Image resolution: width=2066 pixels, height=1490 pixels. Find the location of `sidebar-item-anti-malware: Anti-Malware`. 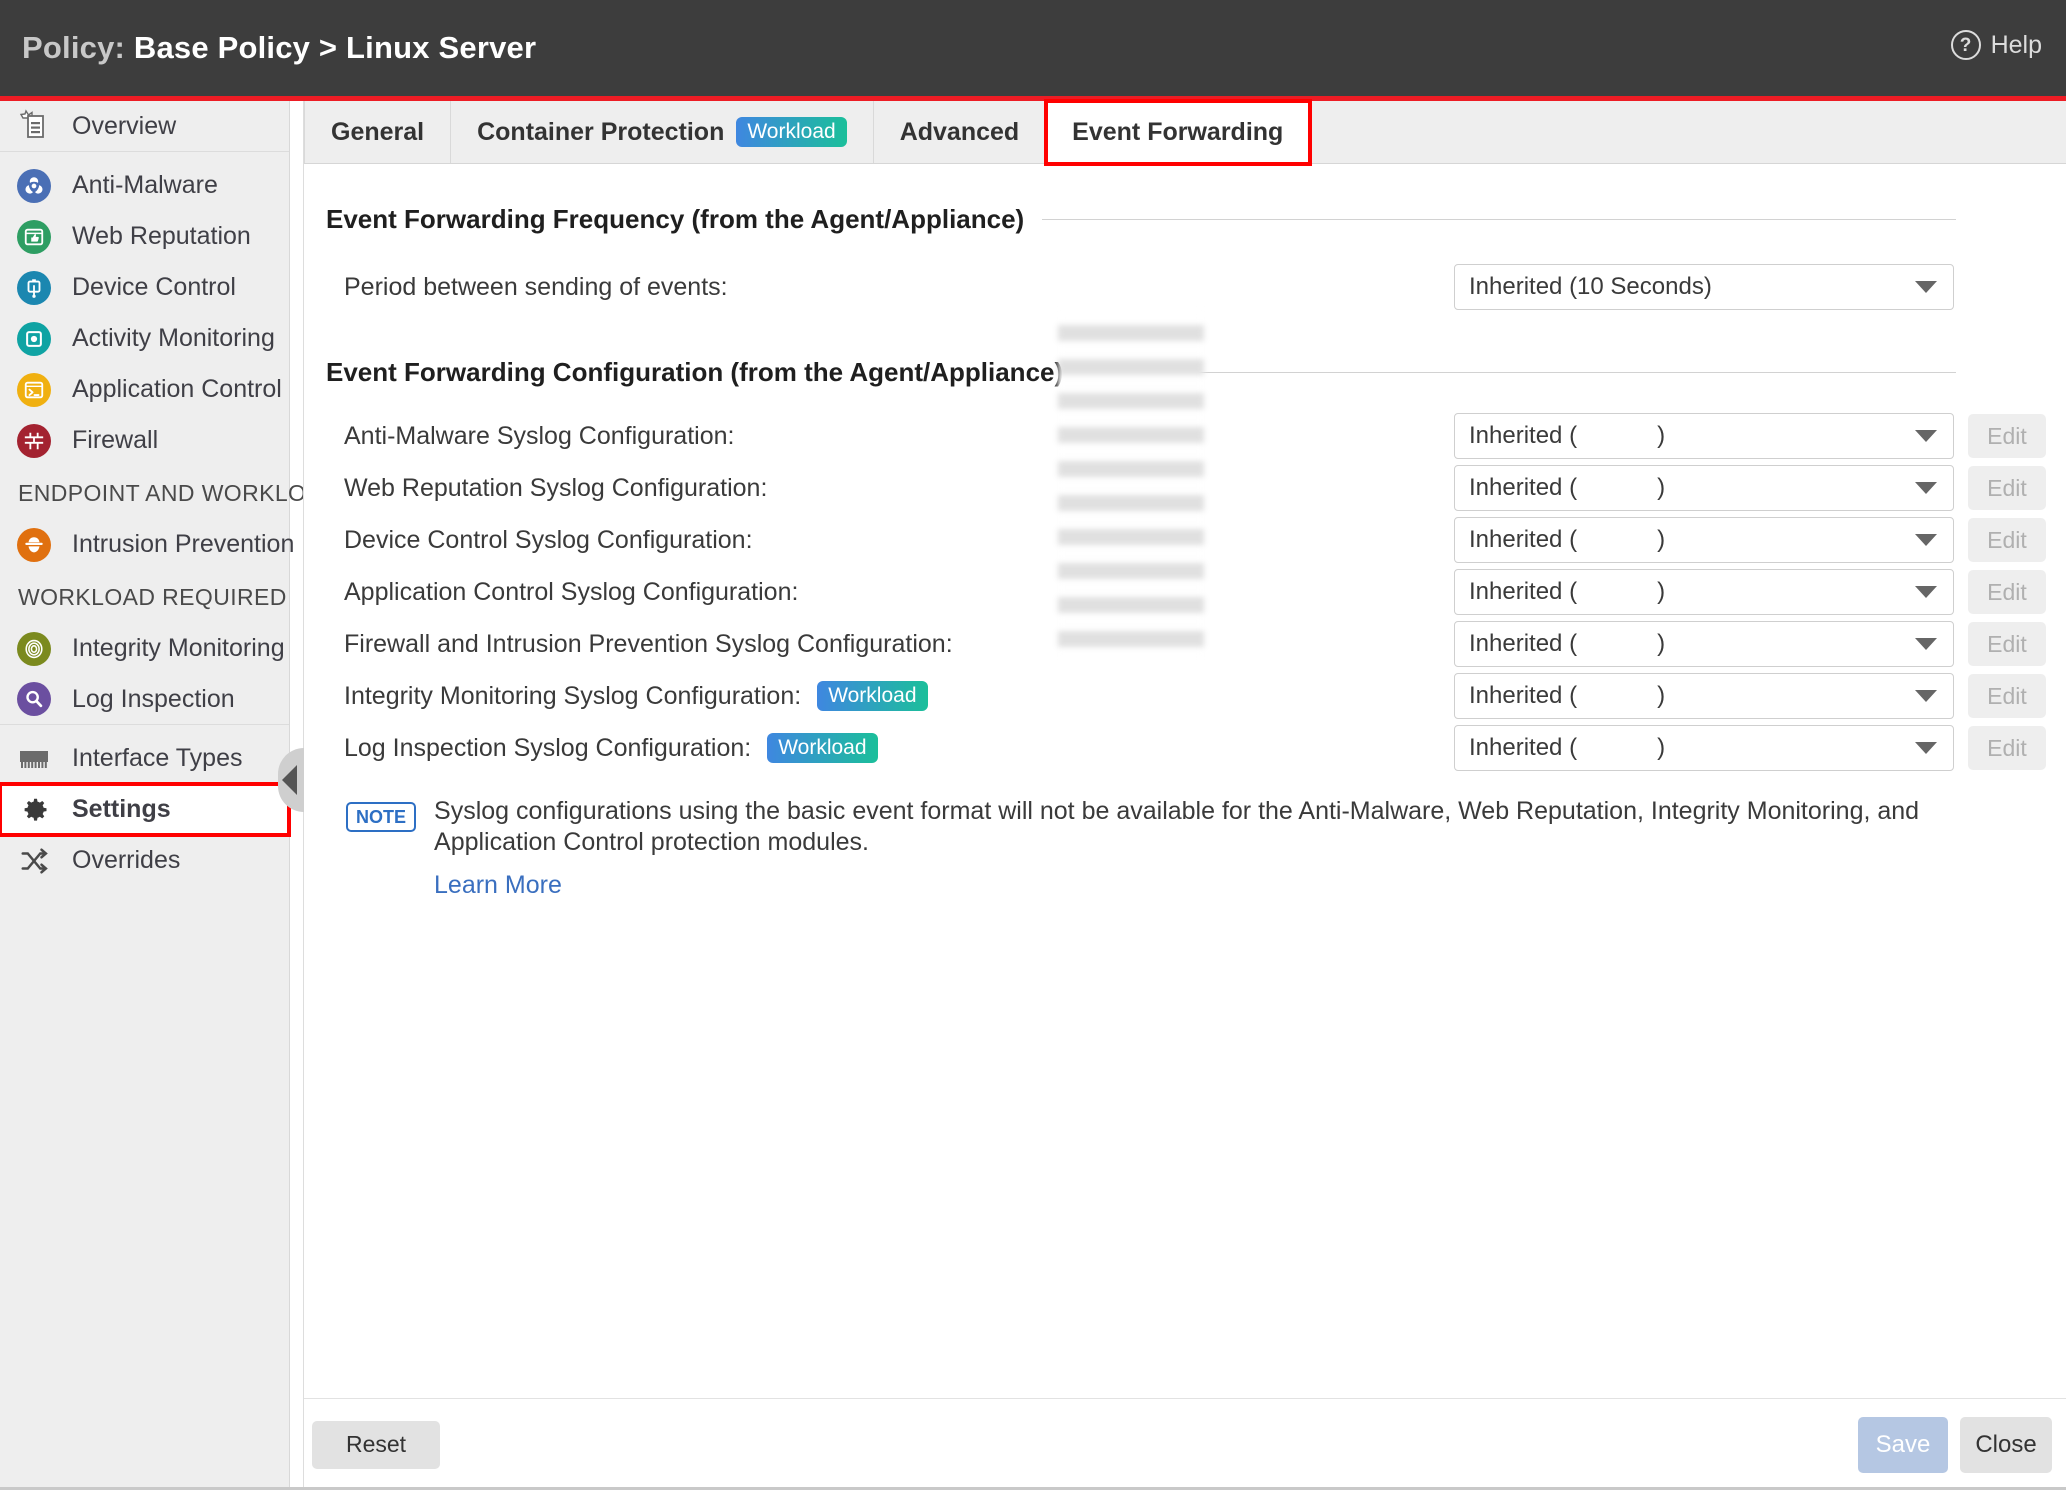

sidebar-item-anti-malware: Anti-Malware is located at coordinates (144, 185).